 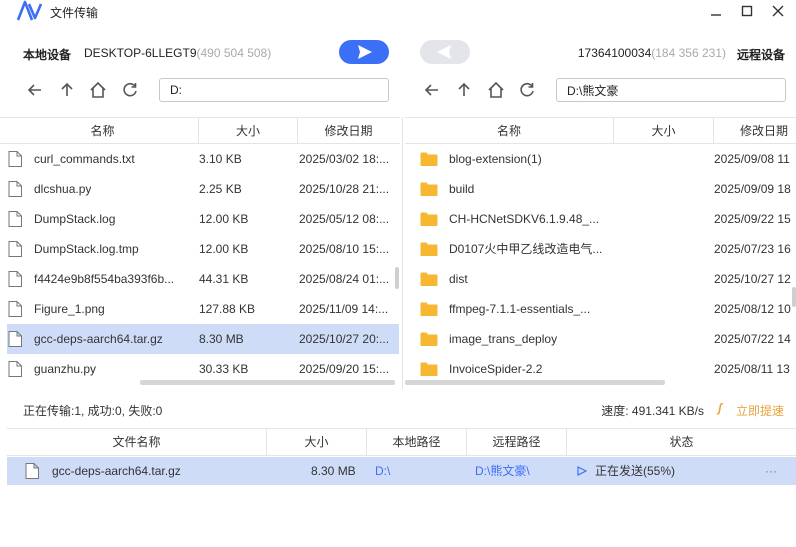 I want to click on local-col-date: 修改日期, so click(x=348, y=131).